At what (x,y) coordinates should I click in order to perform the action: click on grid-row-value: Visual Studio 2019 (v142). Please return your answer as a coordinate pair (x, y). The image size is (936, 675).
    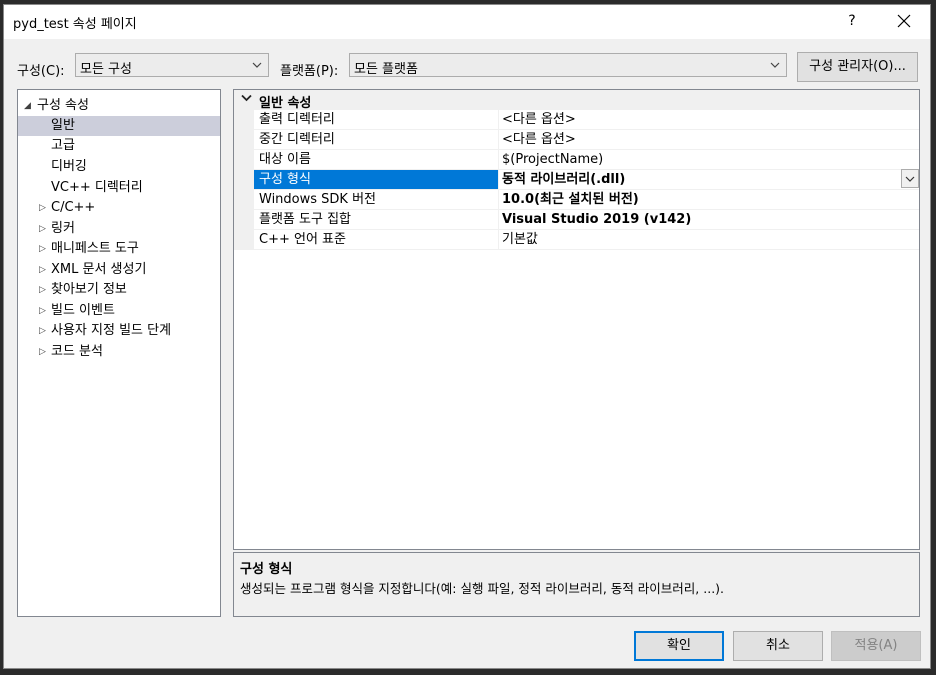
    Looking at the image, I should click on (595, 219).